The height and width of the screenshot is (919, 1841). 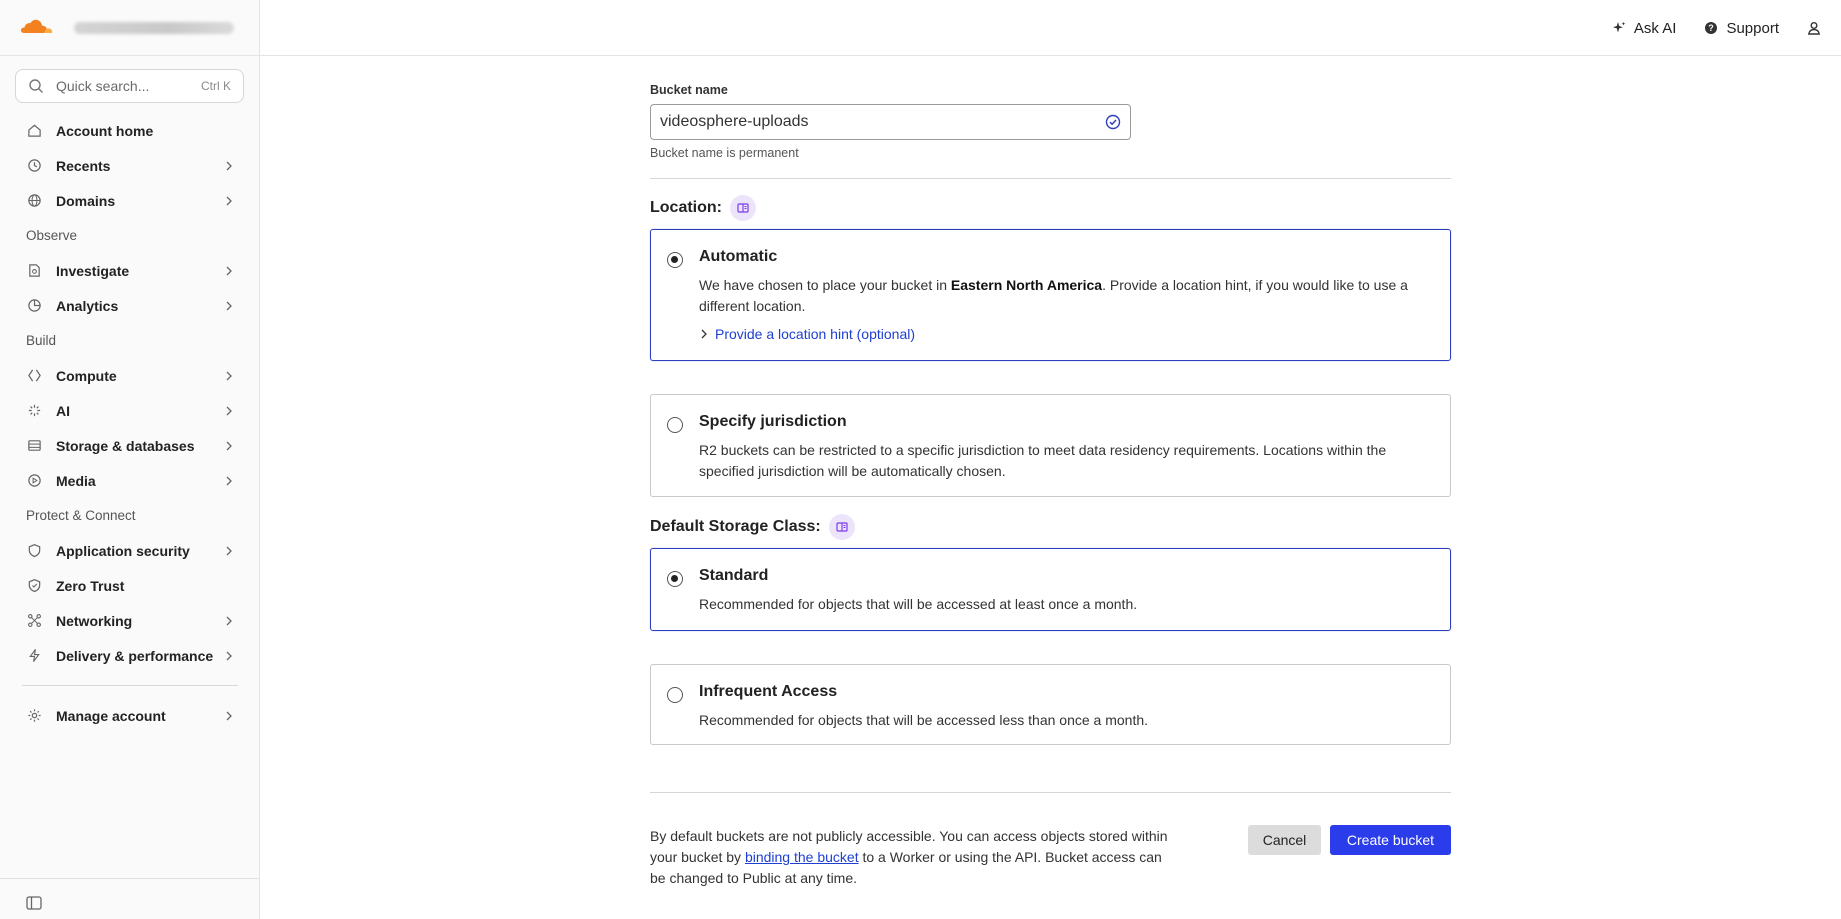 I want to click on bucket-name-input: videosphere-uploads, so click(x=890, y=122).